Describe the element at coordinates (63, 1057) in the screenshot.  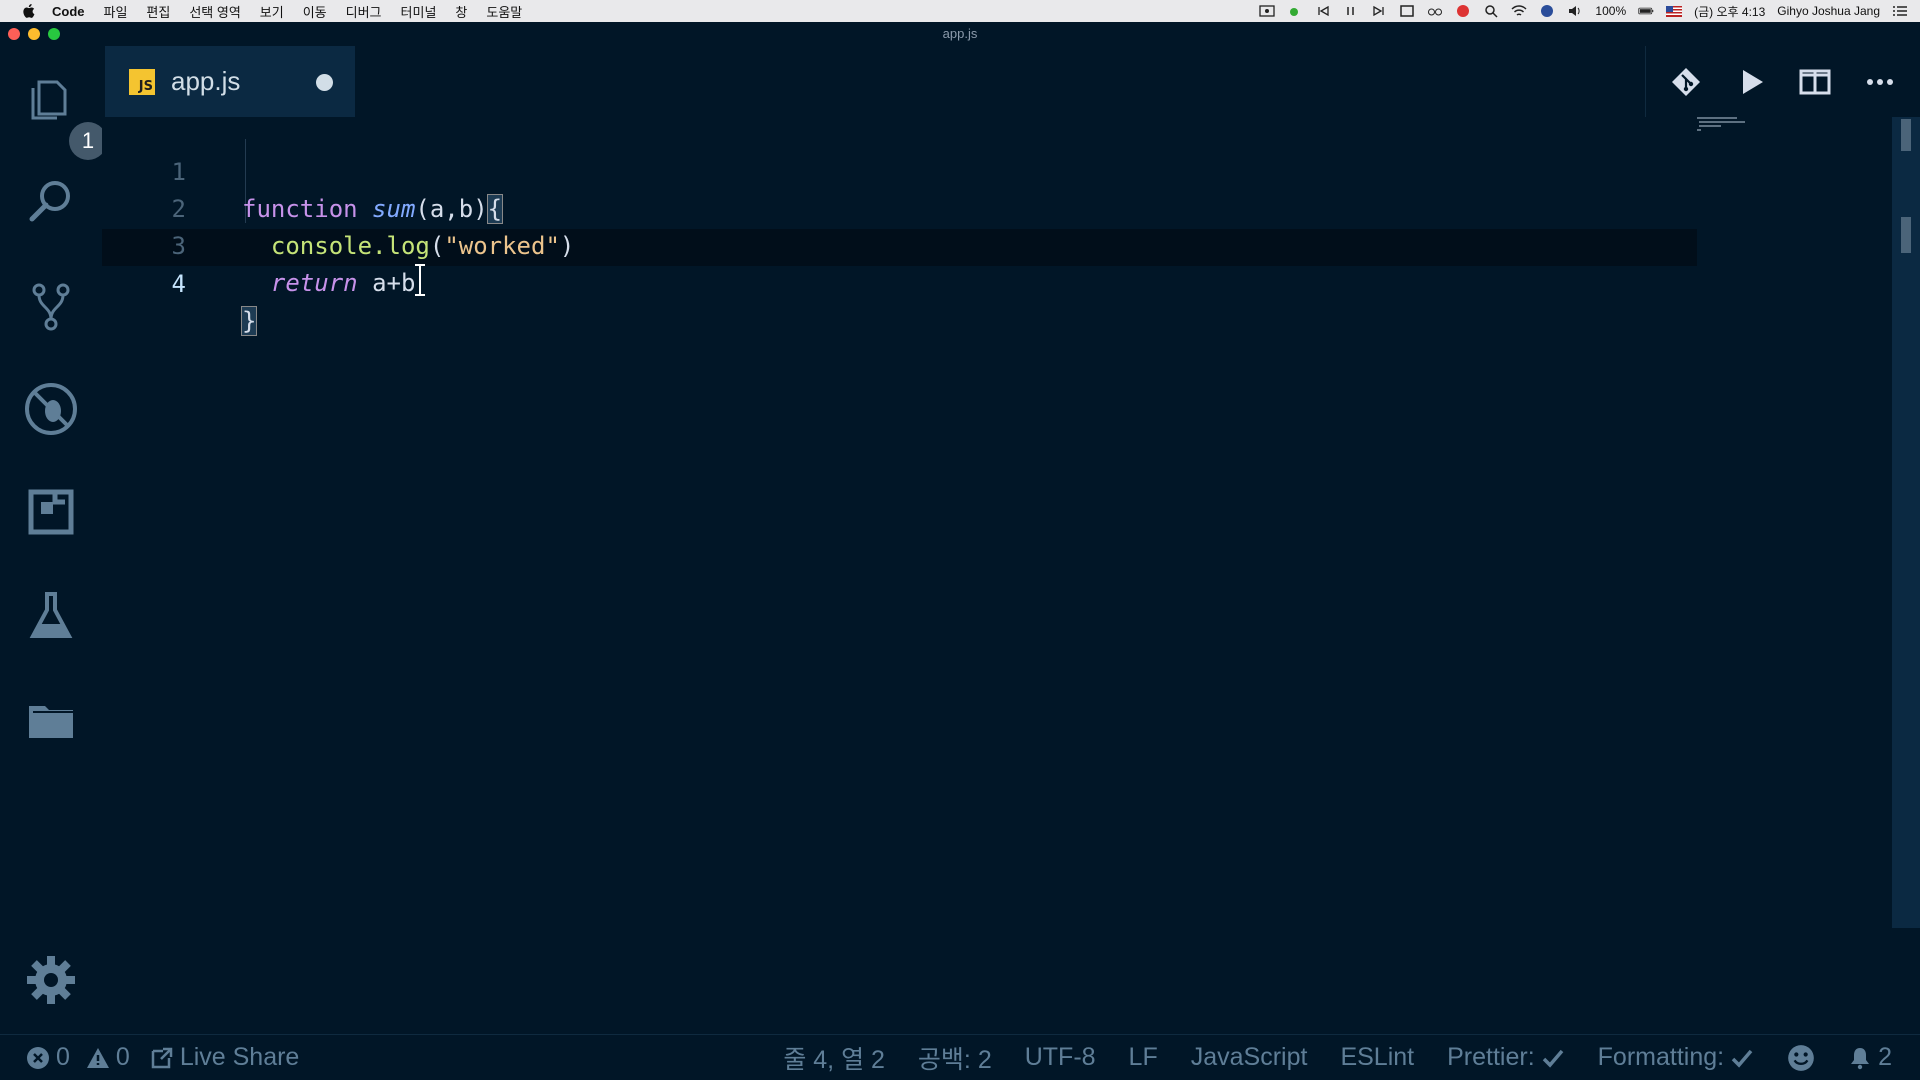
I see `error-count: 0` at that location.